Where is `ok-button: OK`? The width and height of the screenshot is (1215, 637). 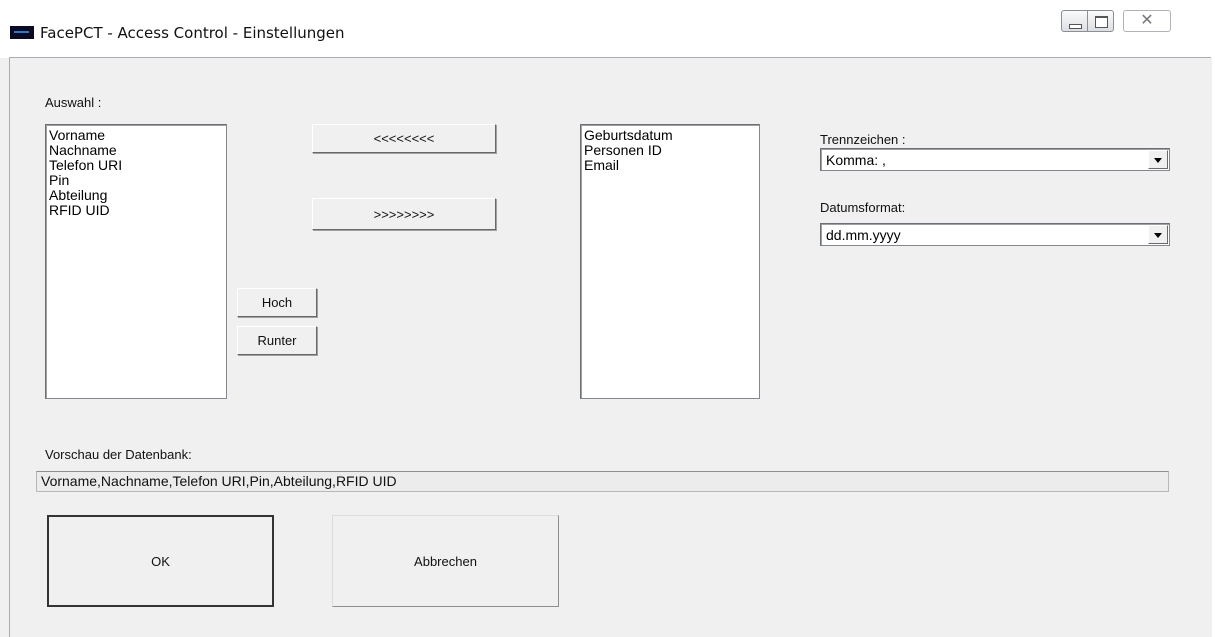 ok-button: OK is located at coordinates (160, 561).